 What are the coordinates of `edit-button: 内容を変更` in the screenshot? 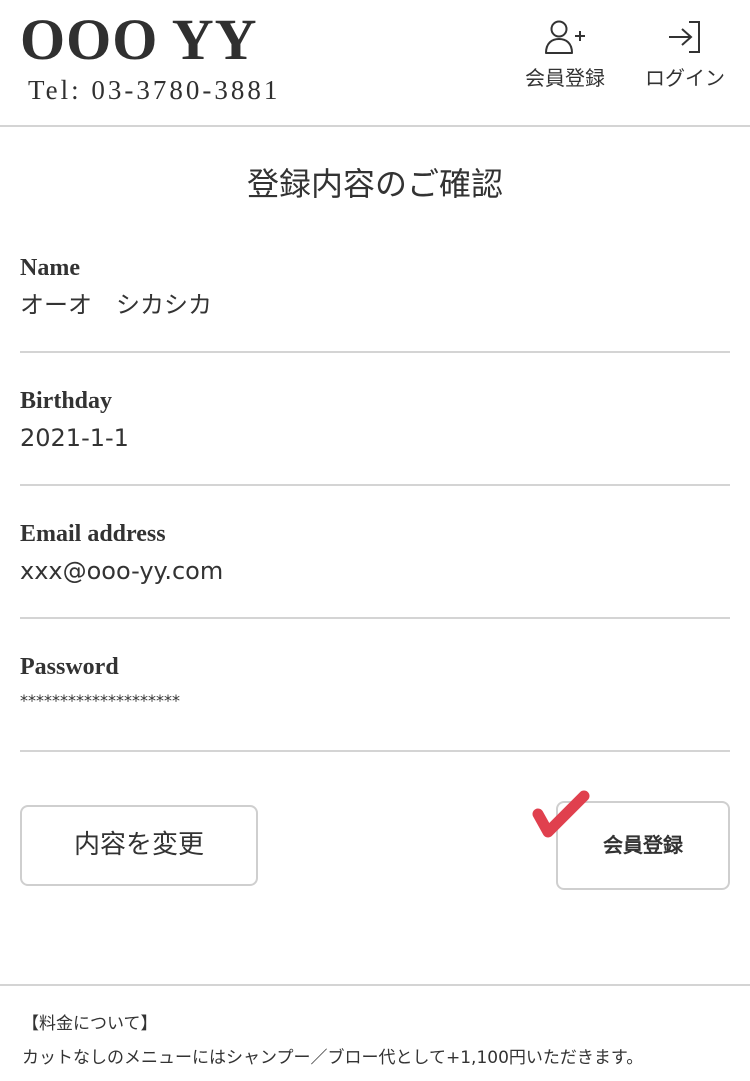 It's located at (139, 845).